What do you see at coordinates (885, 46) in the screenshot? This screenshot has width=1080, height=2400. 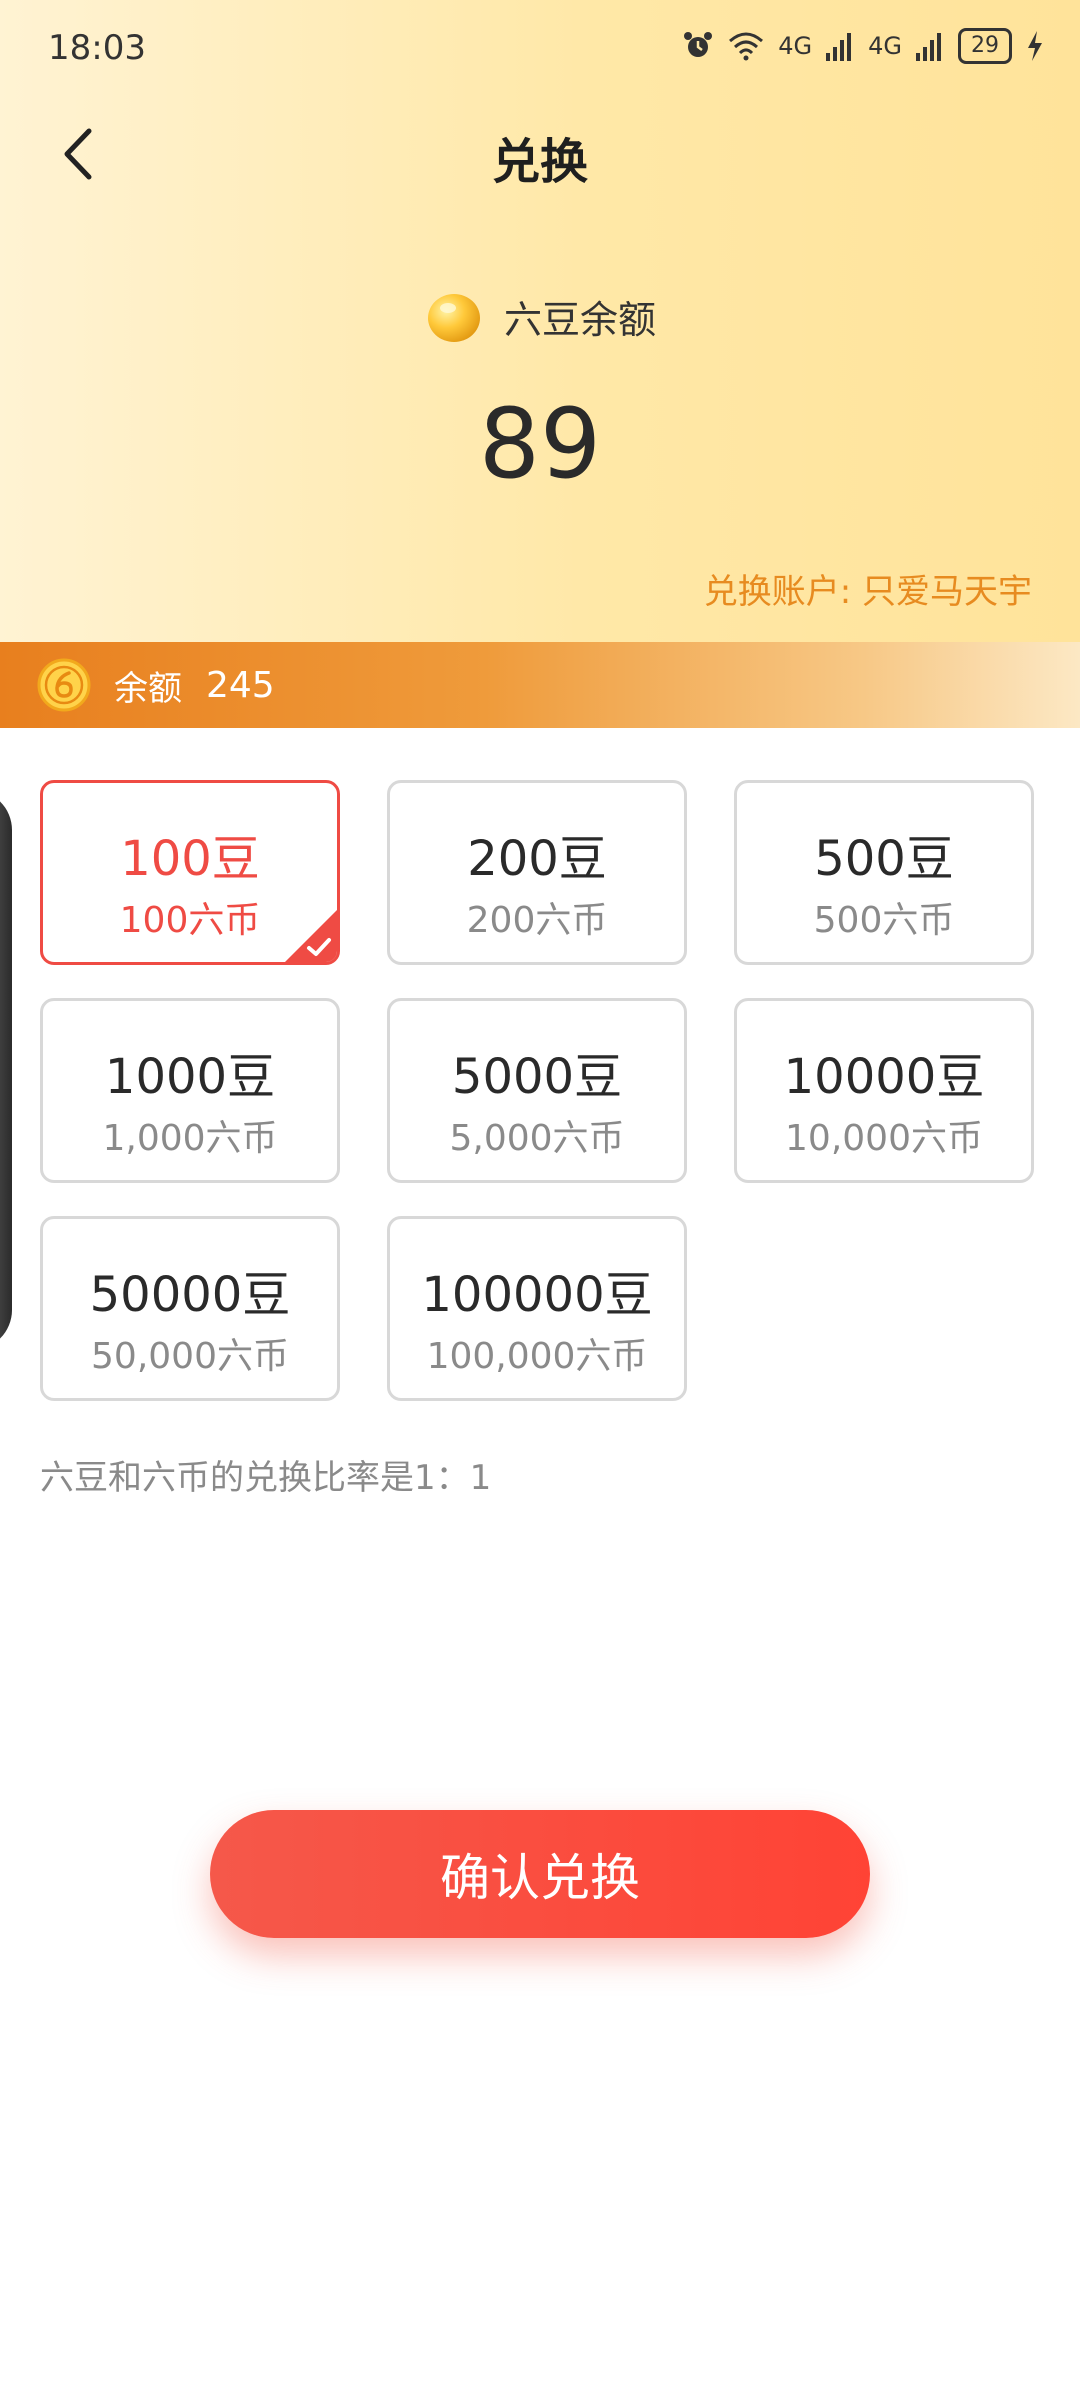 I see `signal-2-label: 4G` at bounding box center [885, 46].